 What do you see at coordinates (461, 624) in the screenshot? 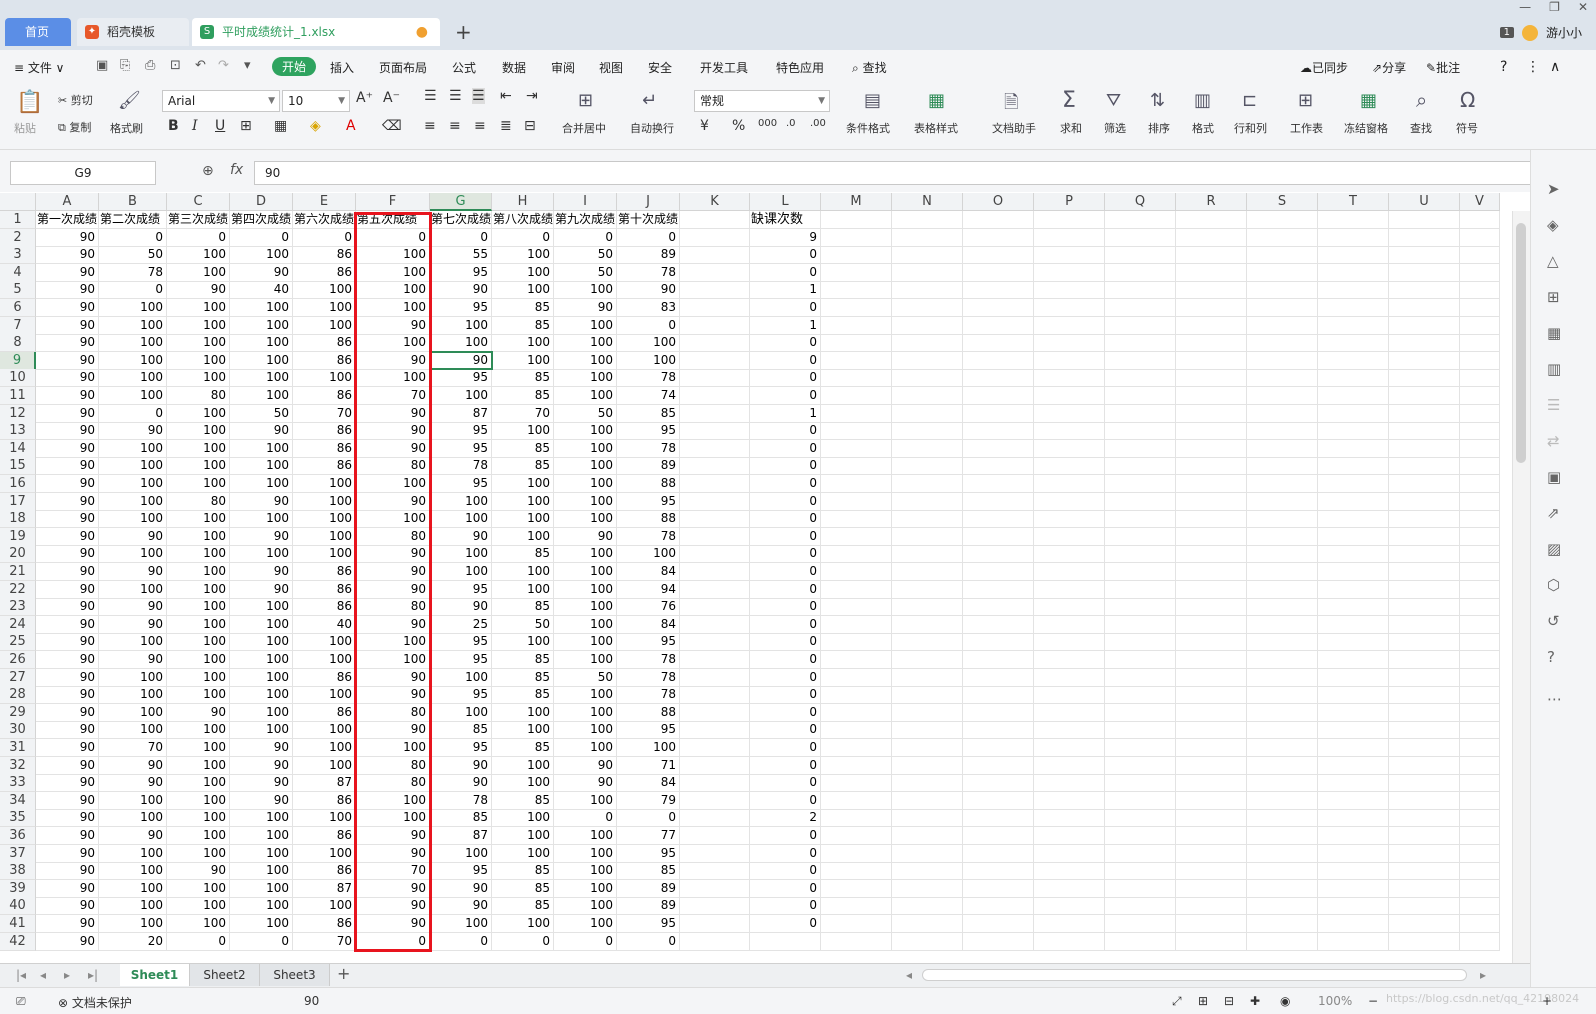
I see `table-cell: 25` at bounding box center [461, 624].